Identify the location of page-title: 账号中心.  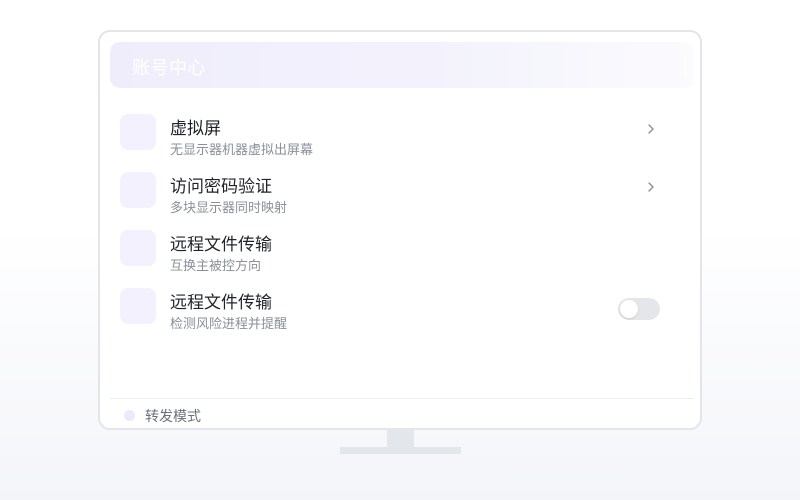
(169, 68).